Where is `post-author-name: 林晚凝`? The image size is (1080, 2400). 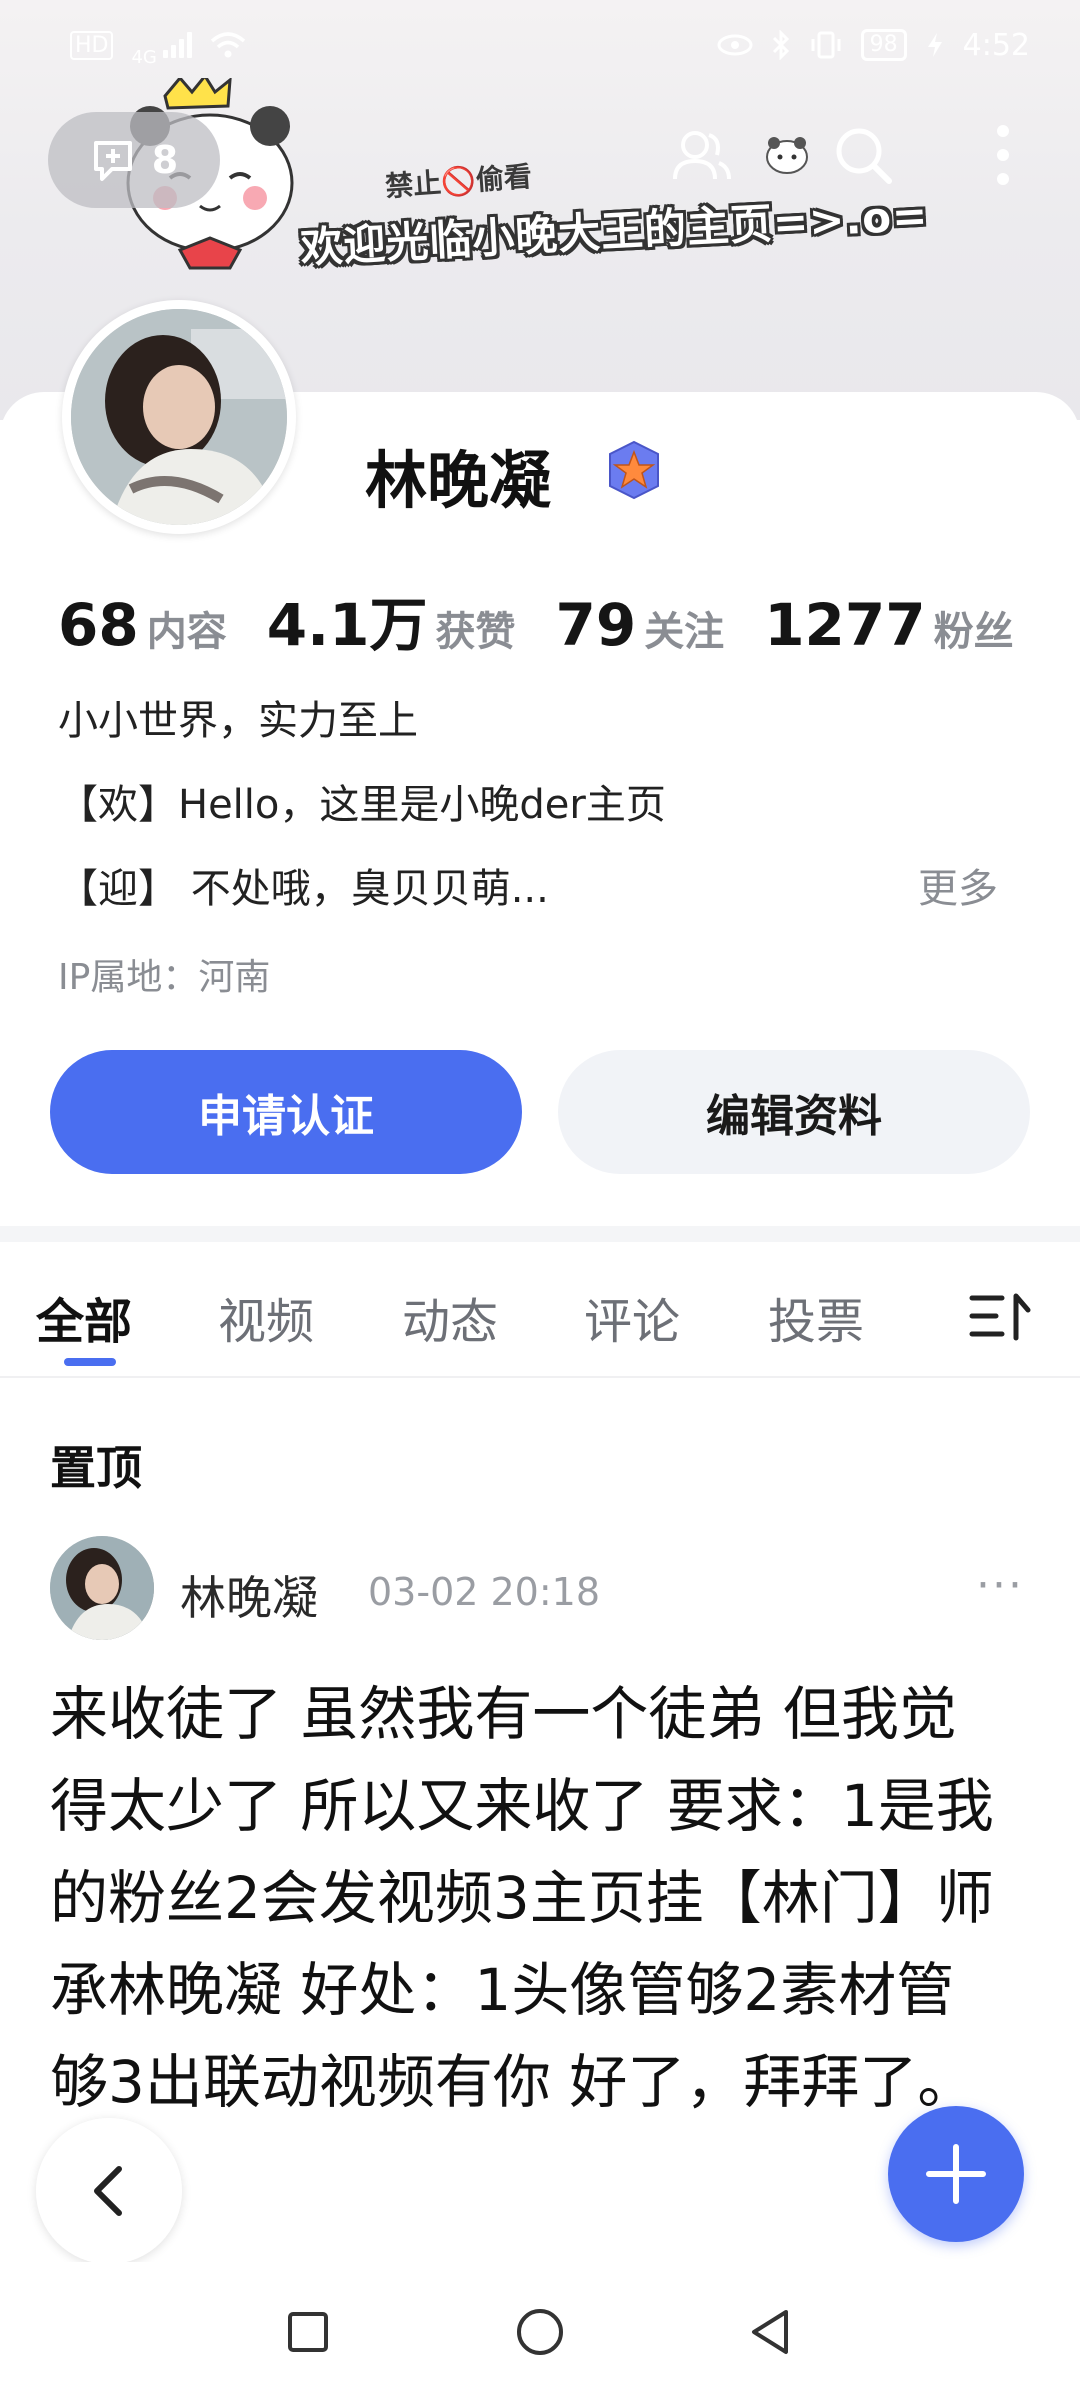 post-author-name: 林晚凝 is located at coordinates (249, 1595).